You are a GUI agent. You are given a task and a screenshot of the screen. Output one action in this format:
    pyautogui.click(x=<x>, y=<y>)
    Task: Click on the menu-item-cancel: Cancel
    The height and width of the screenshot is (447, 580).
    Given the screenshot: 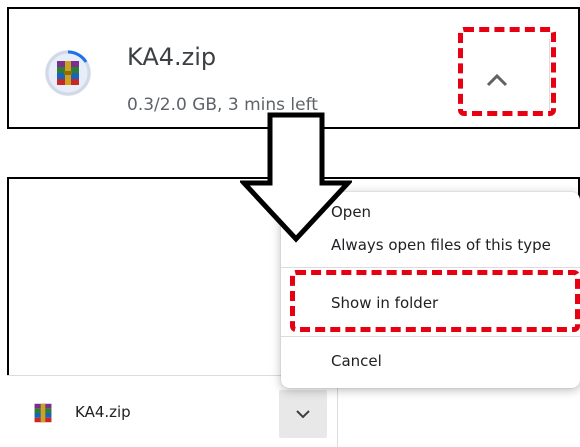 What is the action you would take?
    pyautogui.click(x=356, y=361)
    